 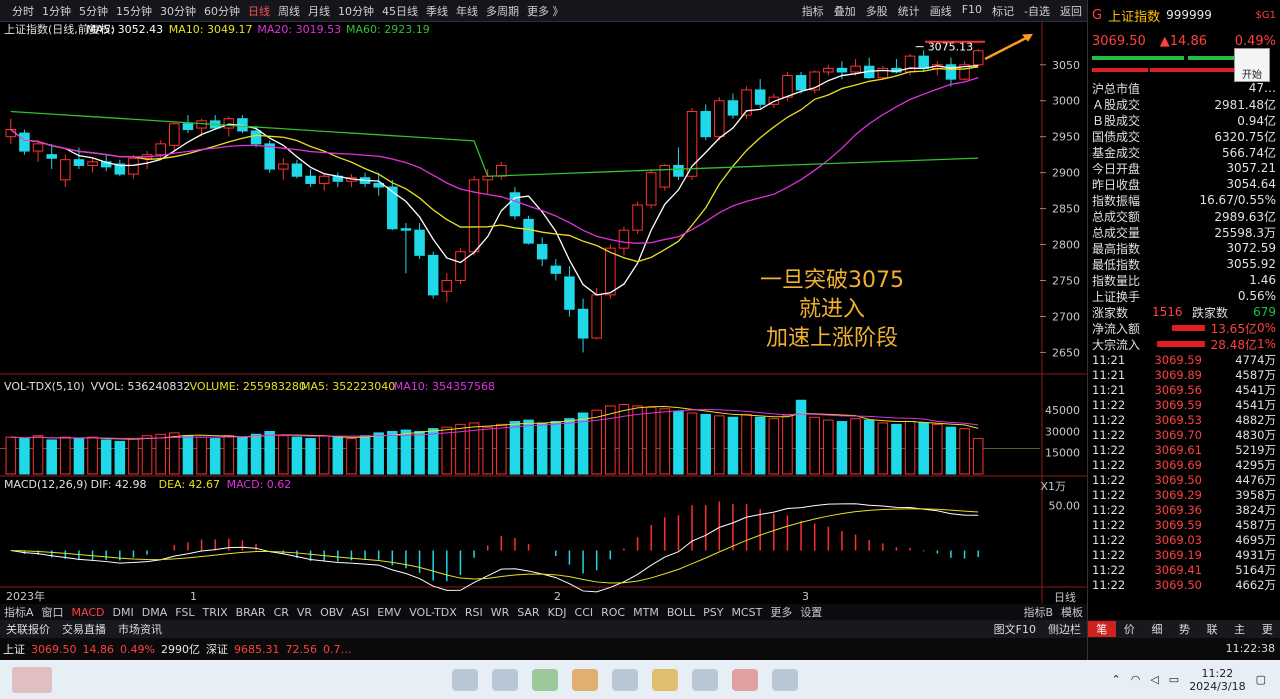 What do you see at coordinates (746, 612) in the screenshot?
I see `indicator-tab: MCST` at bounding box center [746, 612].